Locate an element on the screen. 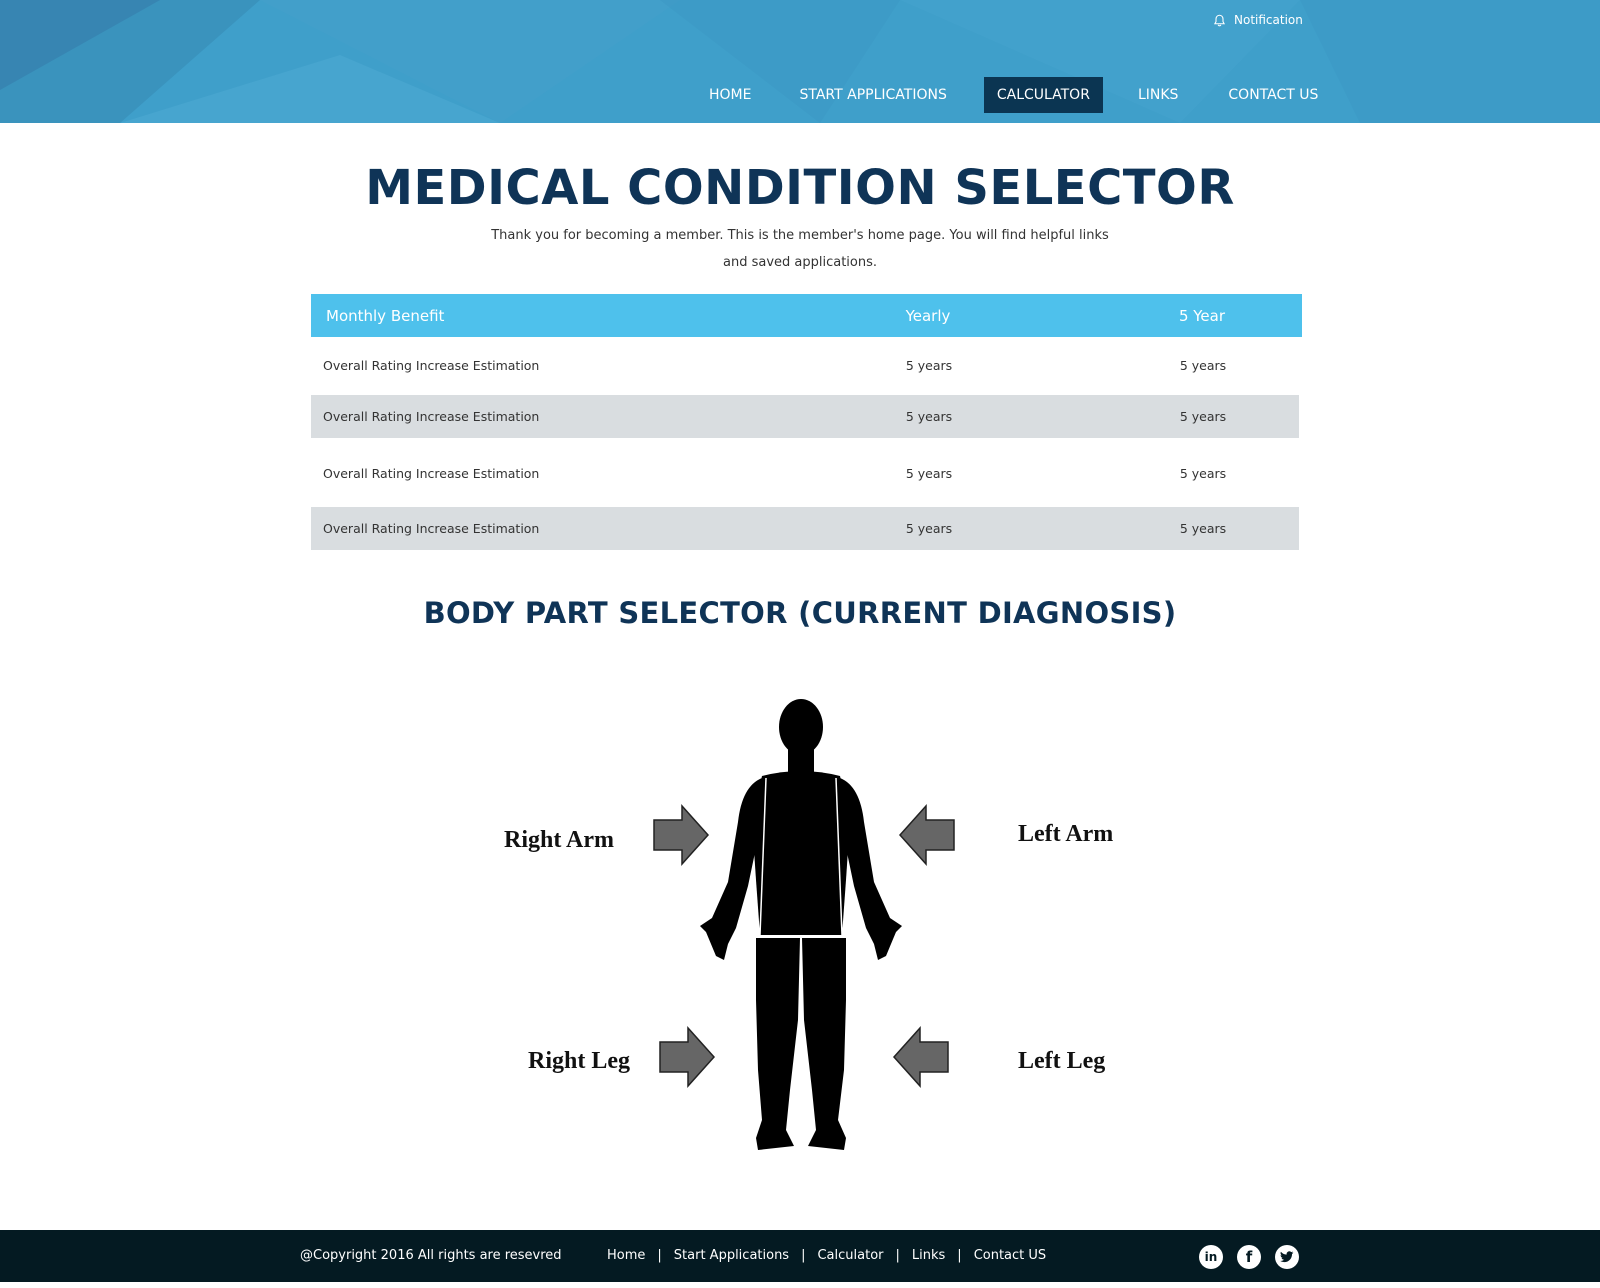 The image size is (1600, 1288). nav-start-applications: START APPLICATIONS is located at coordinates (872, 95).